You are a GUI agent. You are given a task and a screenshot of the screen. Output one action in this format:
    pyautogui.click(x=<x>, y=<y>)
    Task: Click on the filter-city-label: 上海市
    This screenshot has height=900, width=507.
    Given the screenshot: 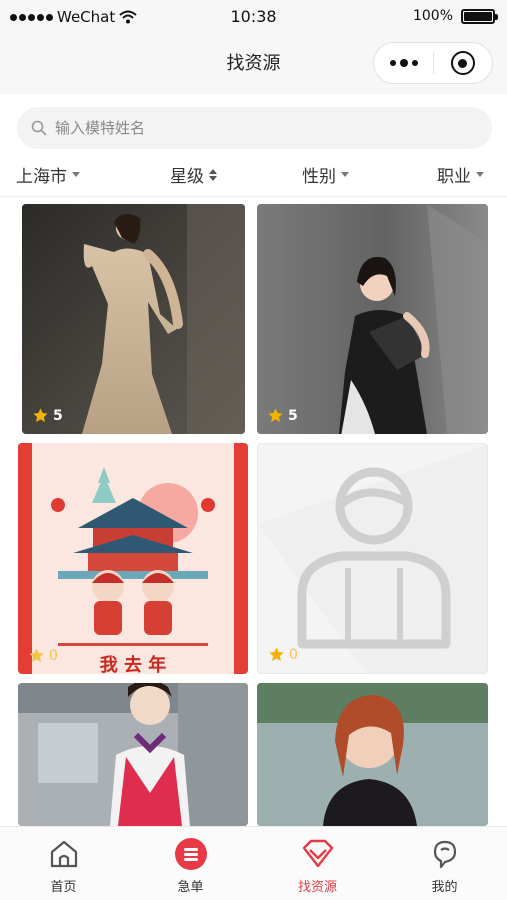 What is the action you would take?
    pyautogui.click(x=41, y=177)
    